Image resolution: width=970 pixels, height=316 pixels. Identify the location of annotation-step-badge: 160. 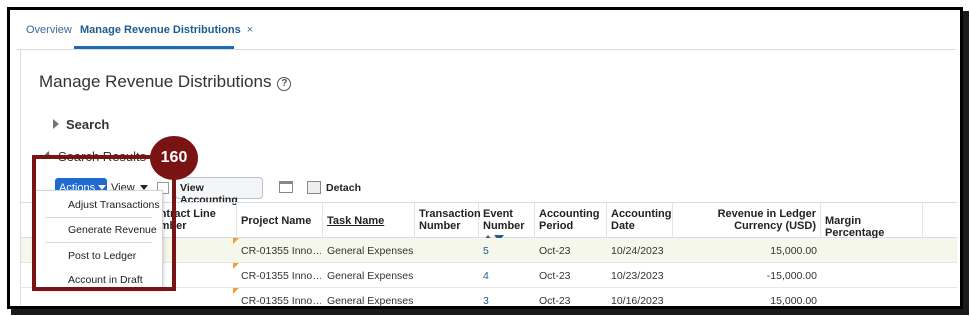
(174, 158).